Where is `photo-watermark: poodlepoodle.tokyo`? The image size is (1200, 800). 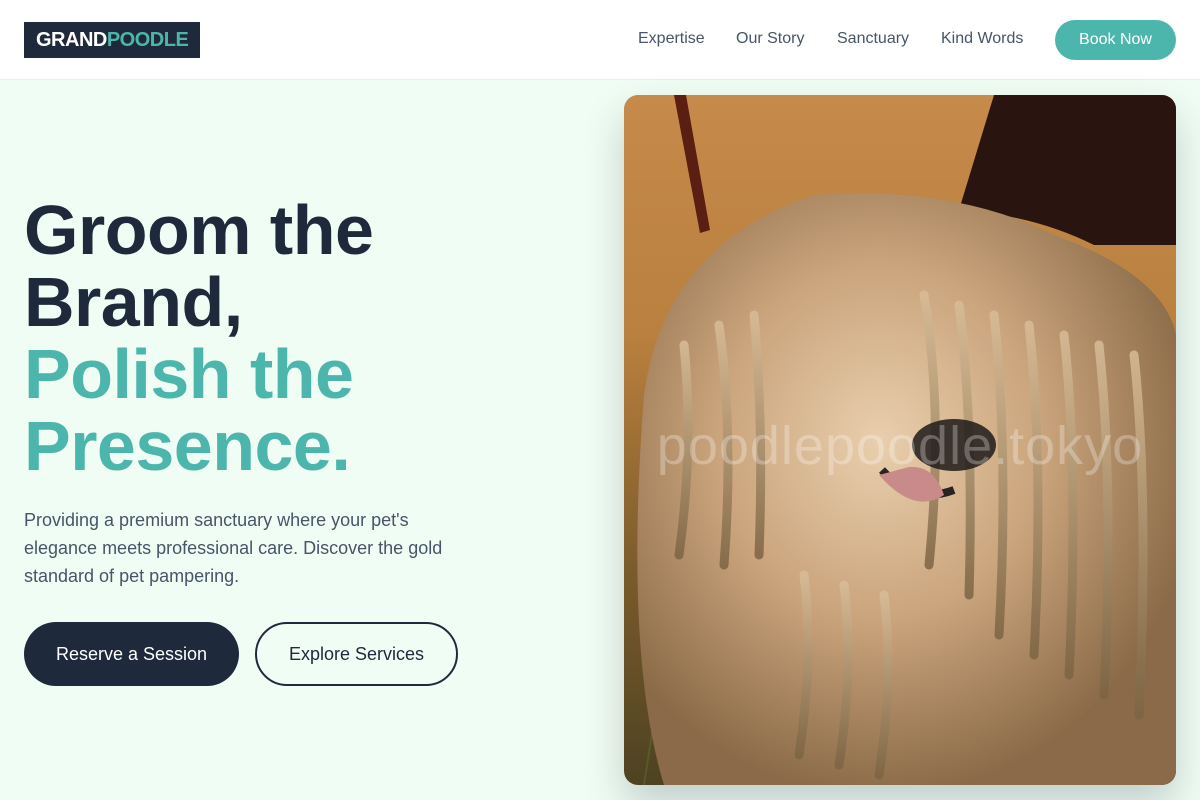 photo-watermark: poodlepoodle.tokyo is located at coordinates (900, 446).